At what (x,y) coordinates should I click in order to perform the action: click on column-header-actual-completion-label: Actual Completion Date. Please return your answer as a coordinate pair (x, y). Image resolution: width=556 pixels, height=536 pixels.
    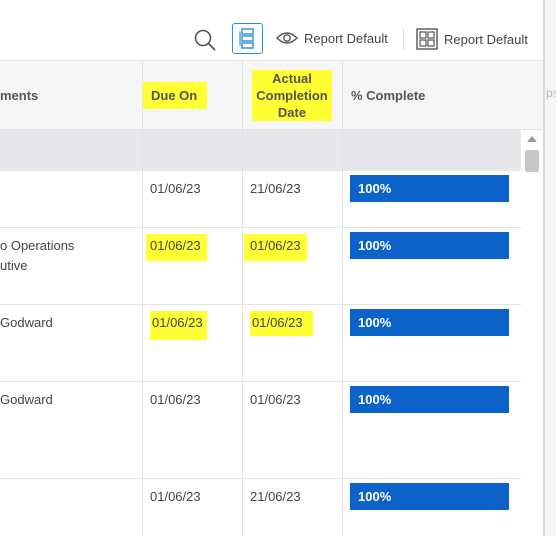
    Looking at the image, I should click on (292, 95).